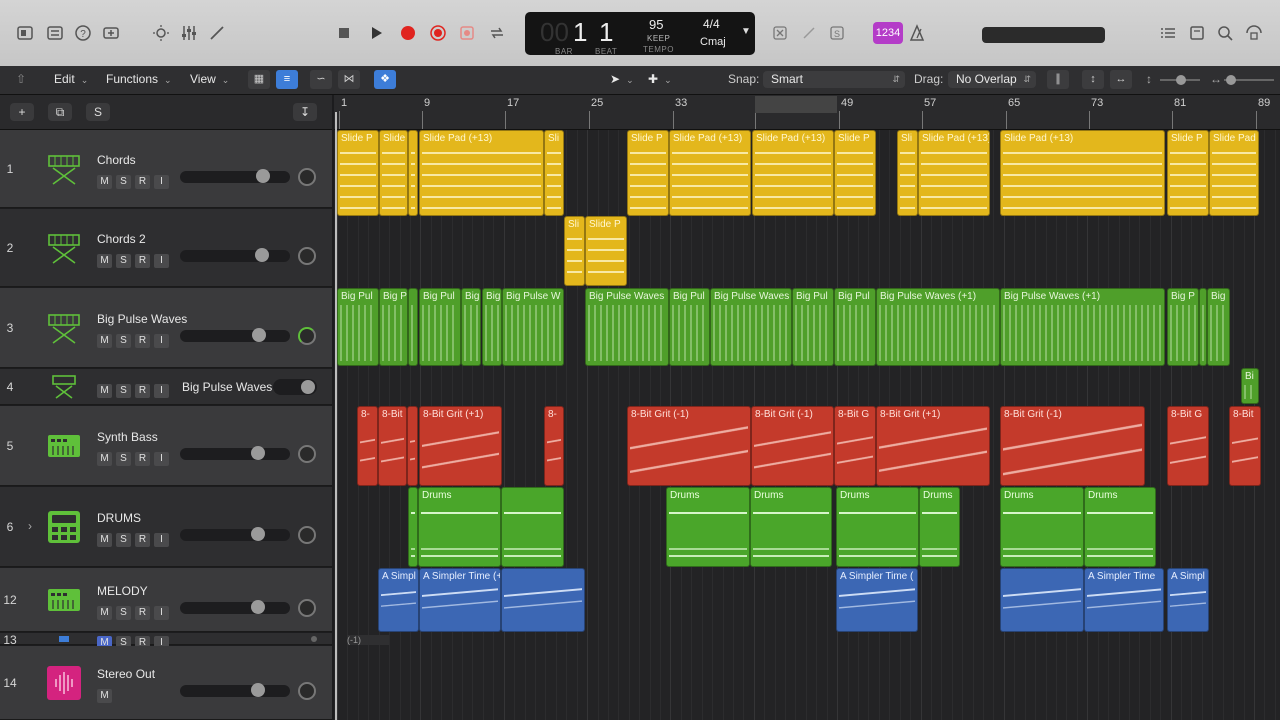  What do you see at coordinates (166, 328) in the screenshot?
I see `track-header: 3 Big Pulse Waves M S R I` at bounding box center [166, 328].